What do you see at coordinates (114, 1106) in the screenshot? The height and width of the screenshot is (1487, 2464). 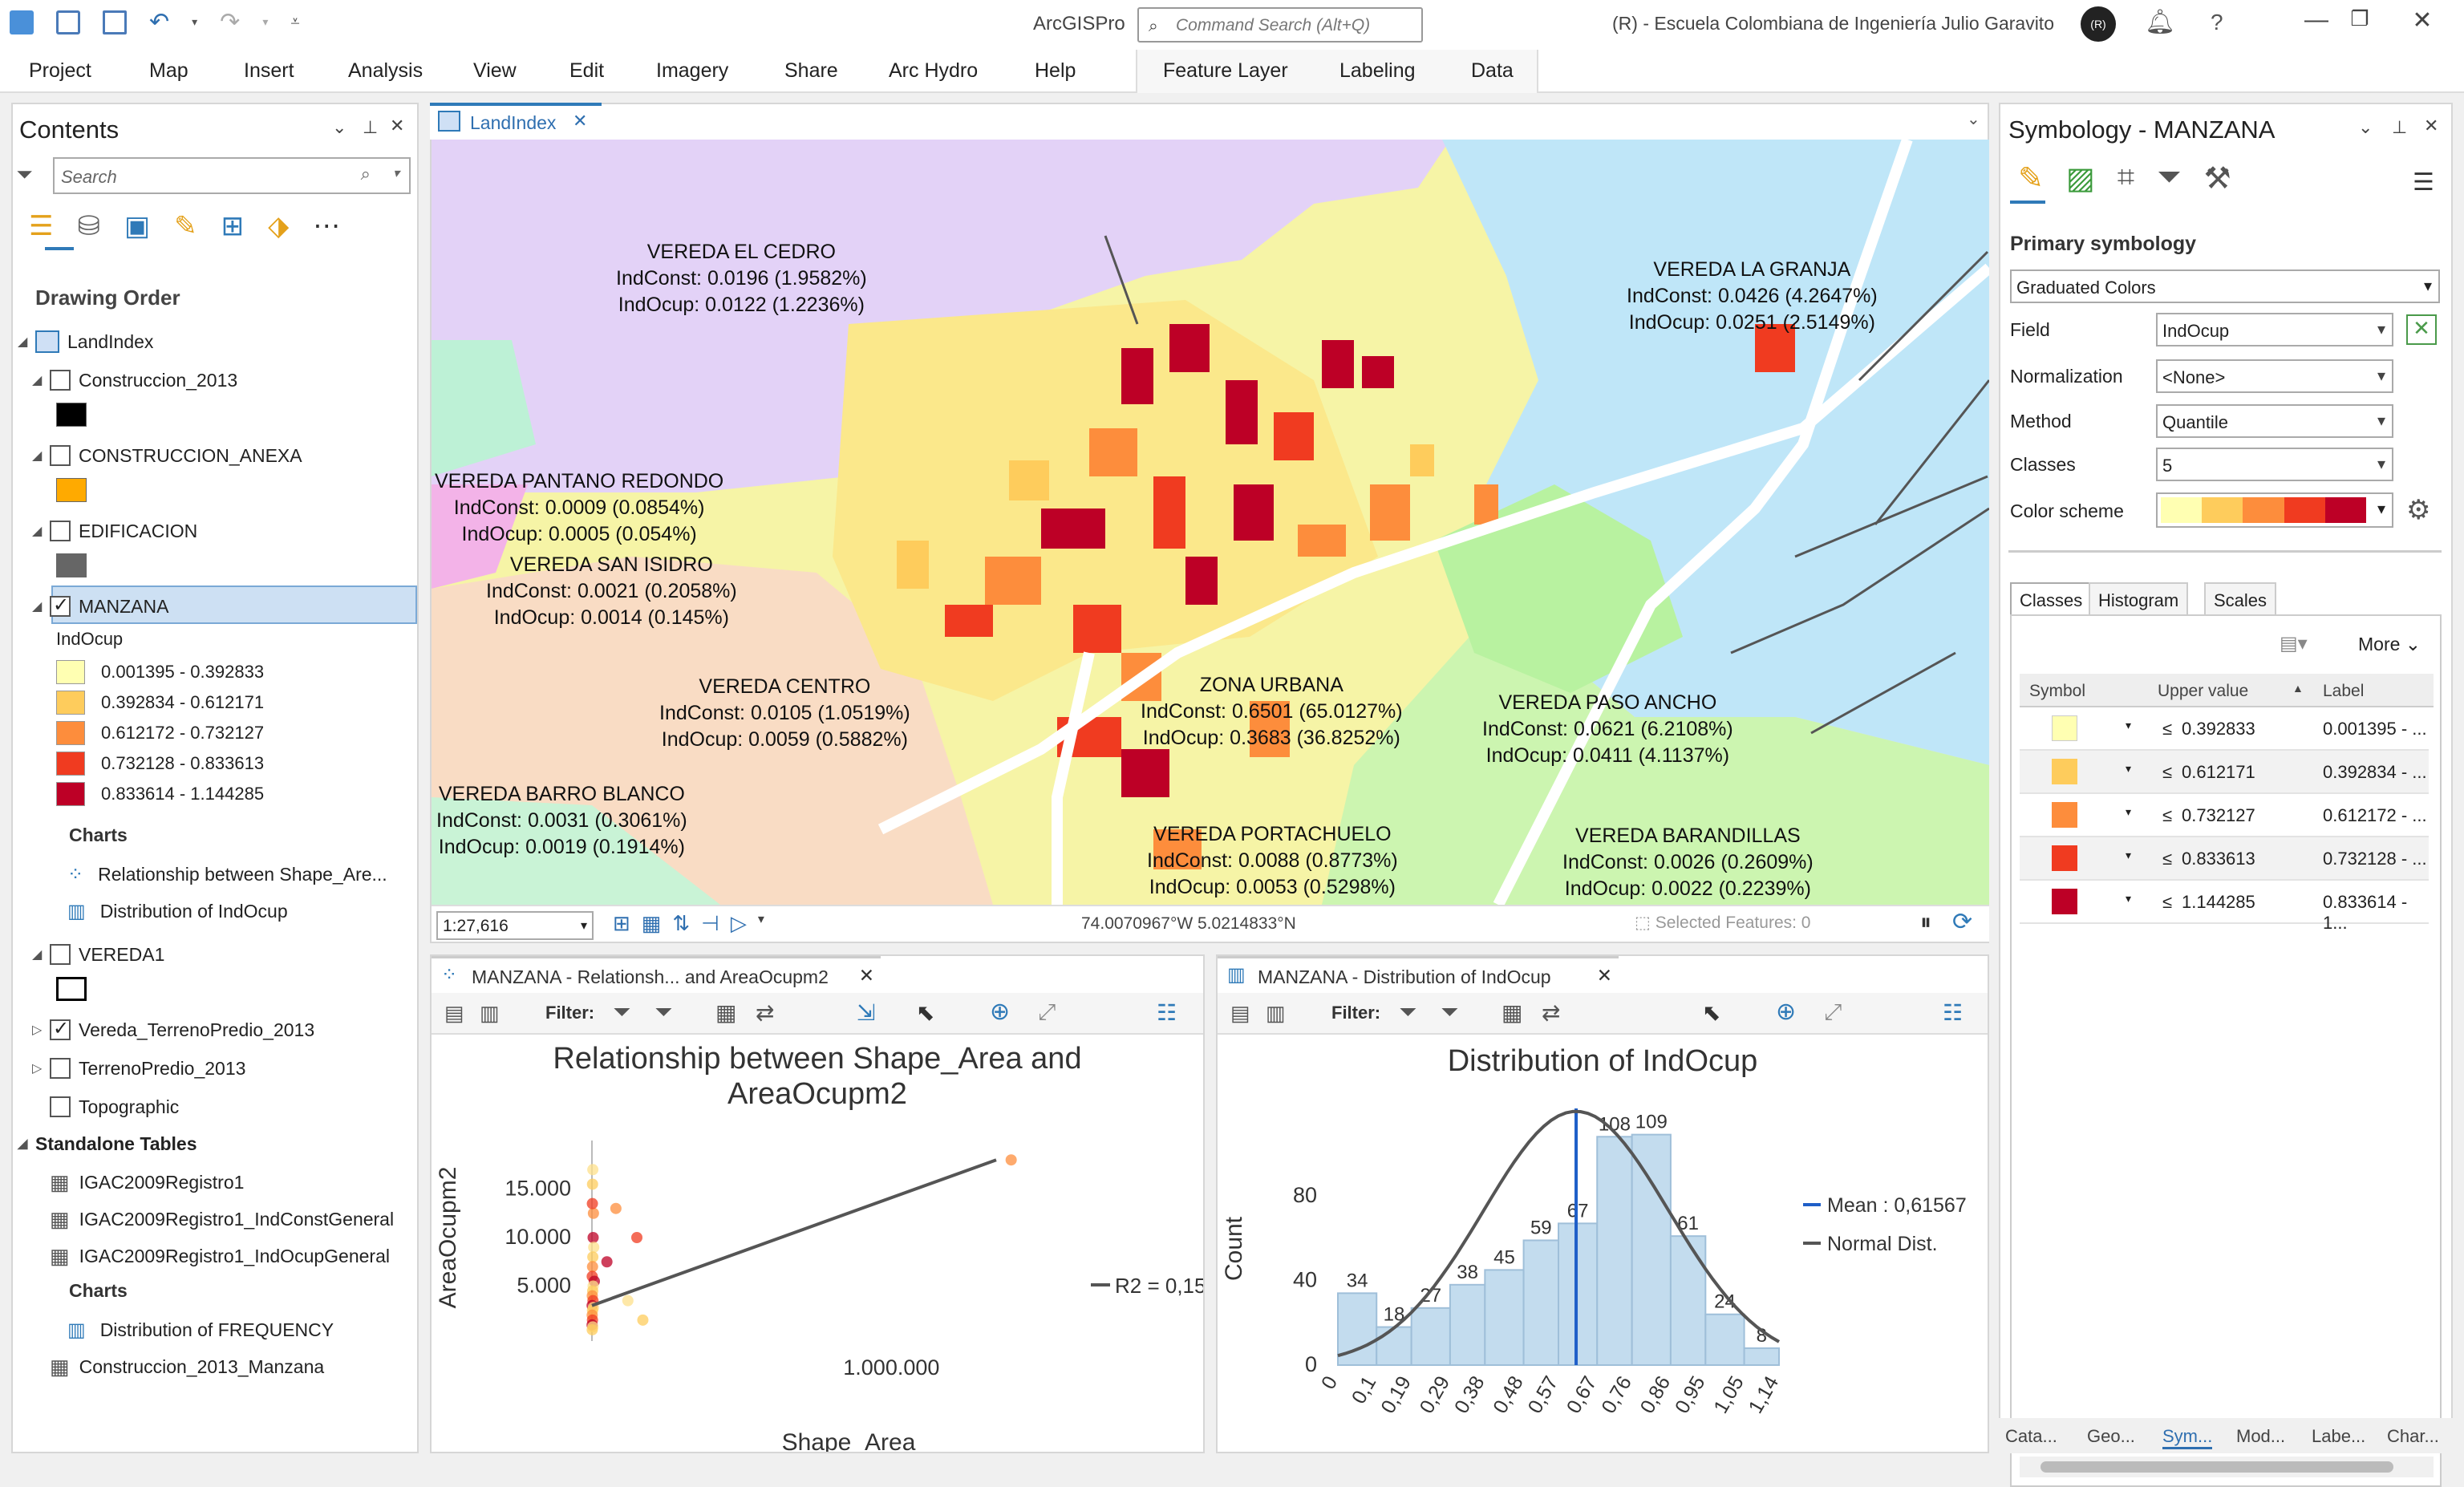 I see `tree-layer-topographic: Topographic` at bounding box center [114, 1106].